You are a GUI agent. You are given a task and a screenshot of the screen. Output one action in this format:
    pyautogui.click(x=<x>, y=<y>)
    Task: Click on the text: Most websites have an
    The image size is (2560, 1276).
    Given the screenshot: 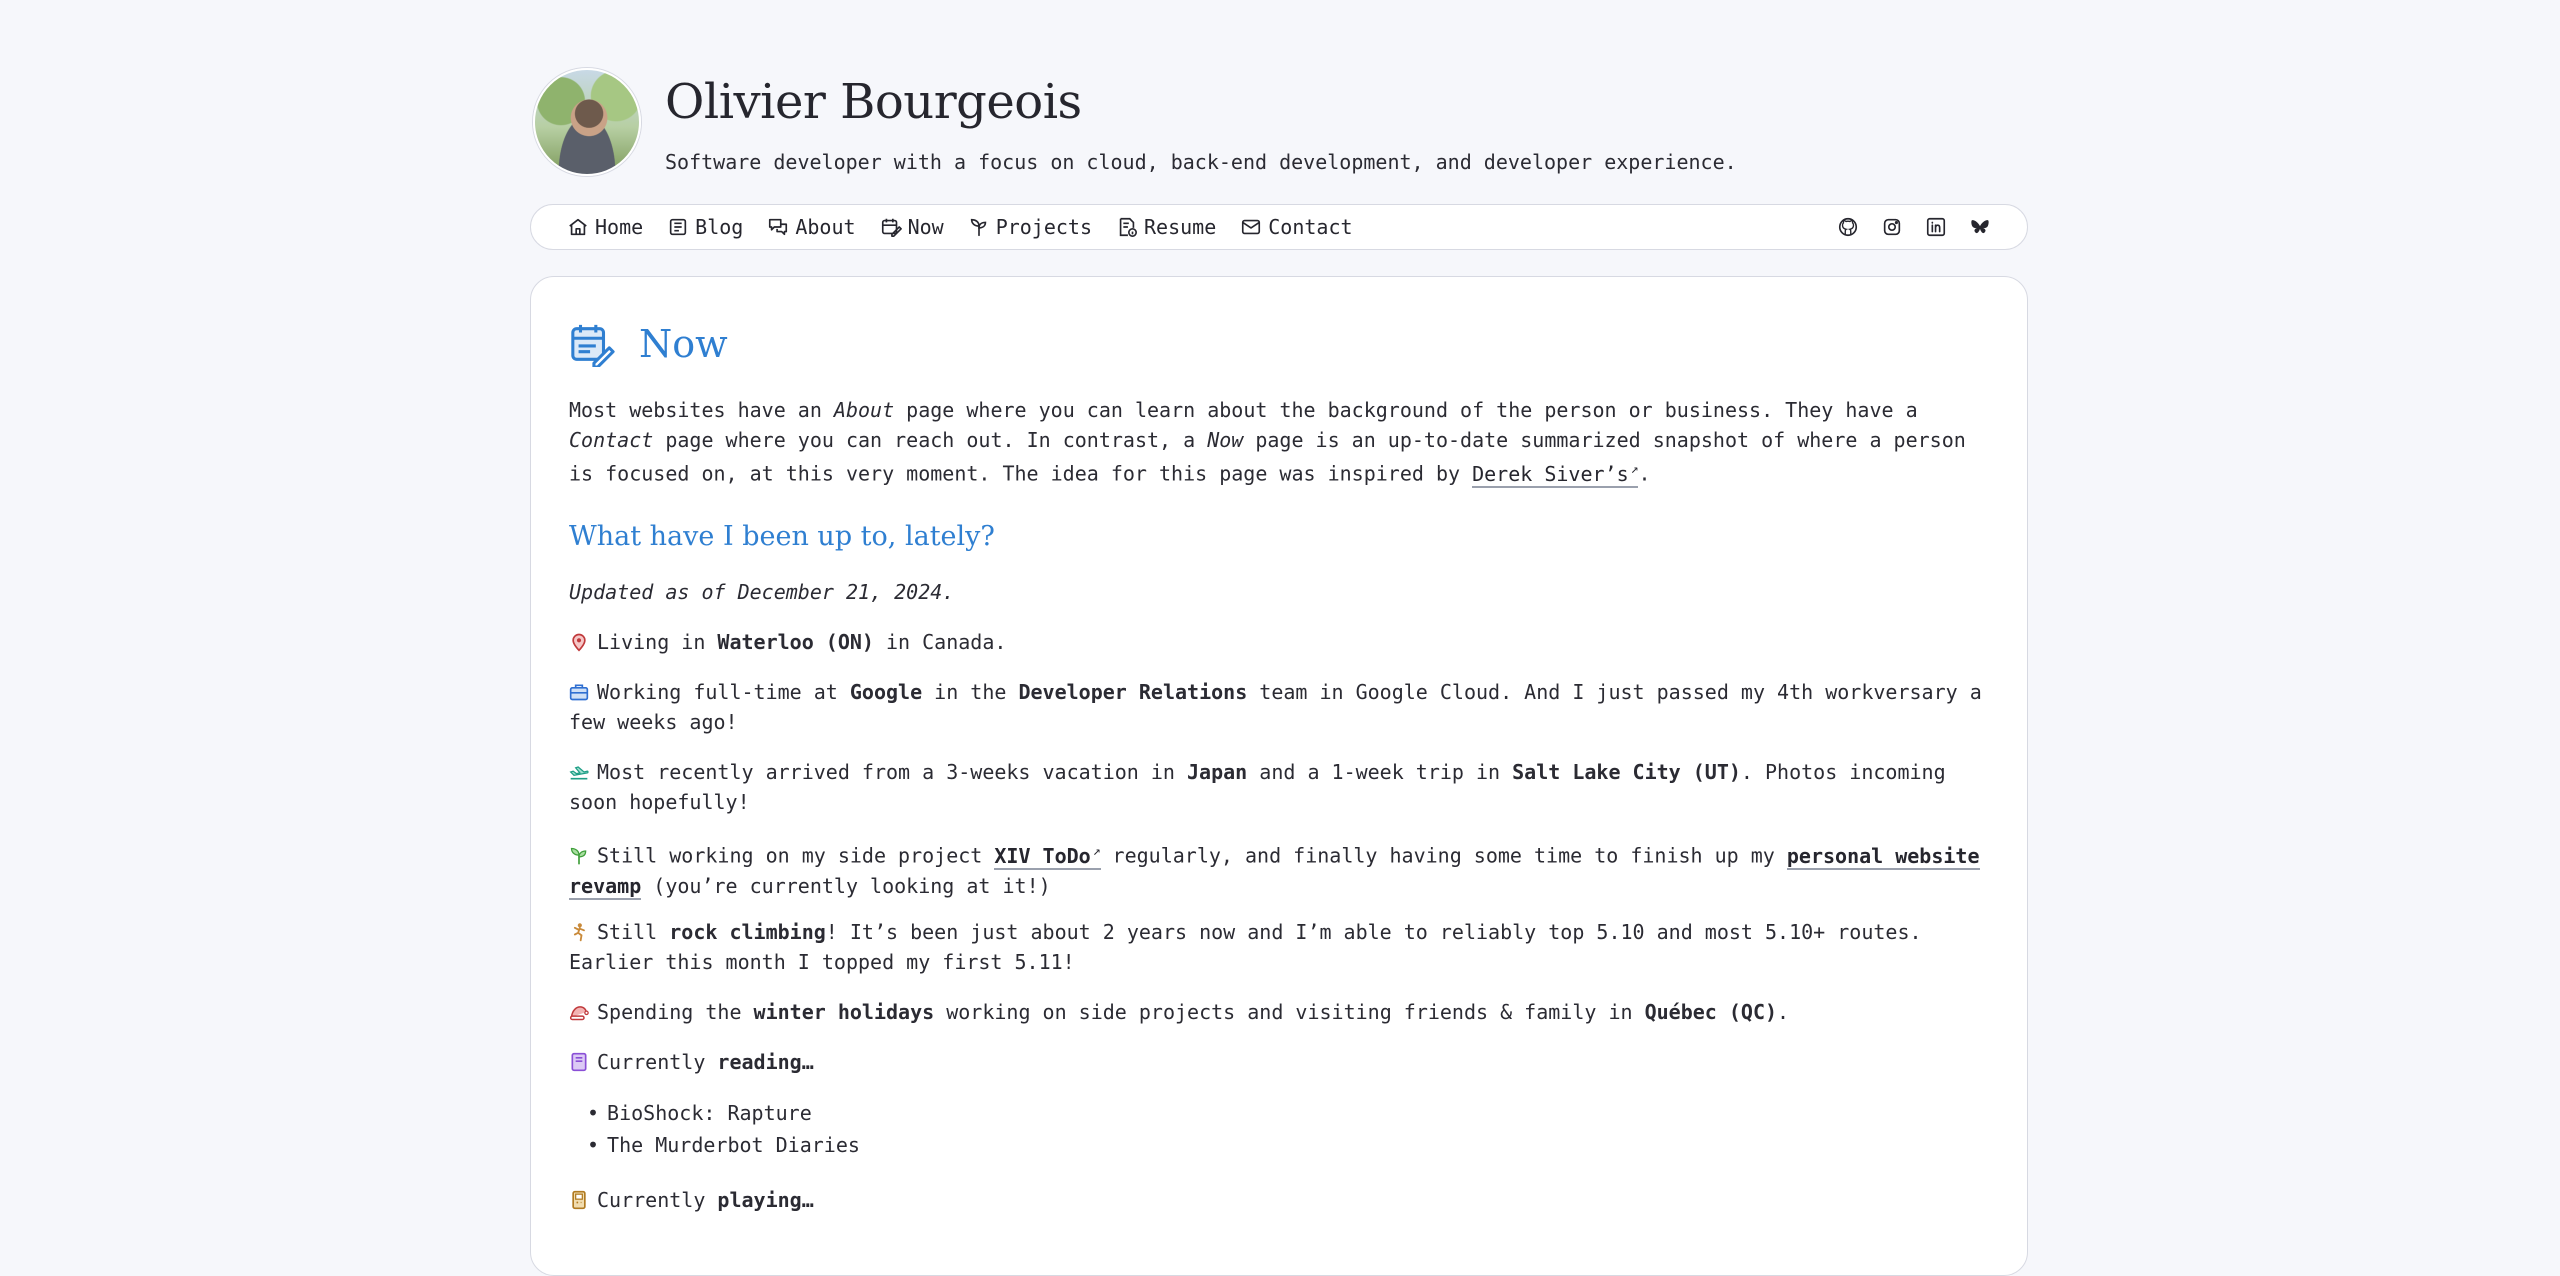 What is the action you would take?
    pyautogui.click(x=701, y=410)
    